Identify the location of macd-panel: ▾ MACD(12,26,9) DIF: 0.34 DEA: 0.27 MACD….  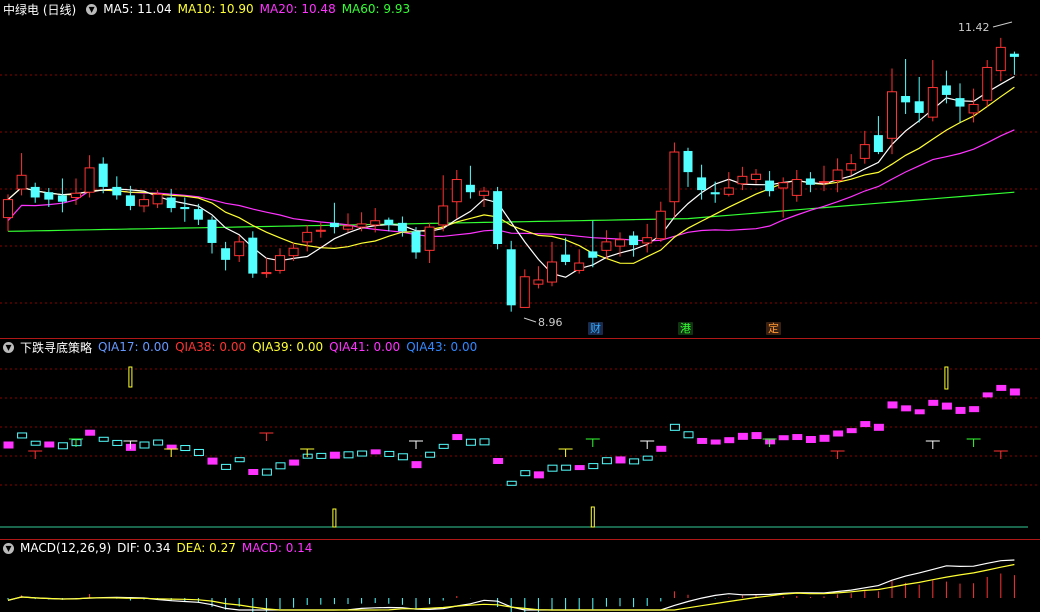
(520, 576).